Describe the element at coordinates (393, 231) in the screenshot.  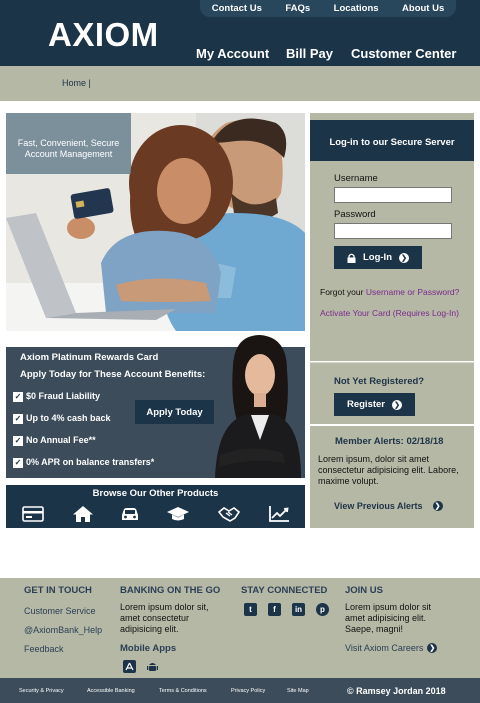
I see `password-field` at that location.